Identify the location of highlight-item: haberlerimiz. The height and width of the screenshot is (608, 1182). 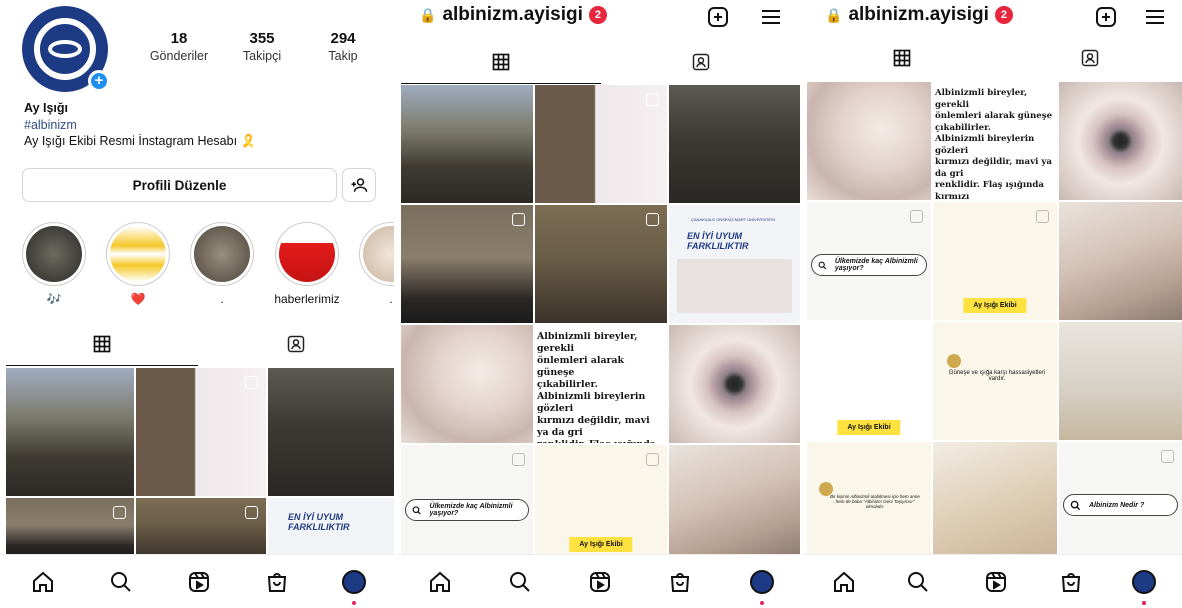
(307, 264).